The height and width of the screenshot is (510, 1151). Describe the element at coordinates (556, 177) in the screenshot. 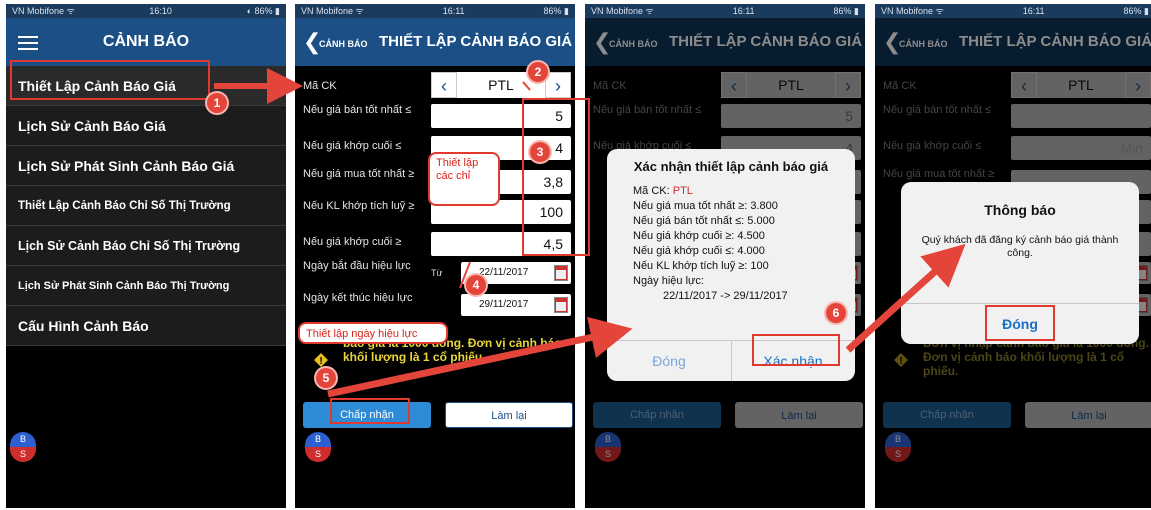

I see `highlight-input-values` at that location.